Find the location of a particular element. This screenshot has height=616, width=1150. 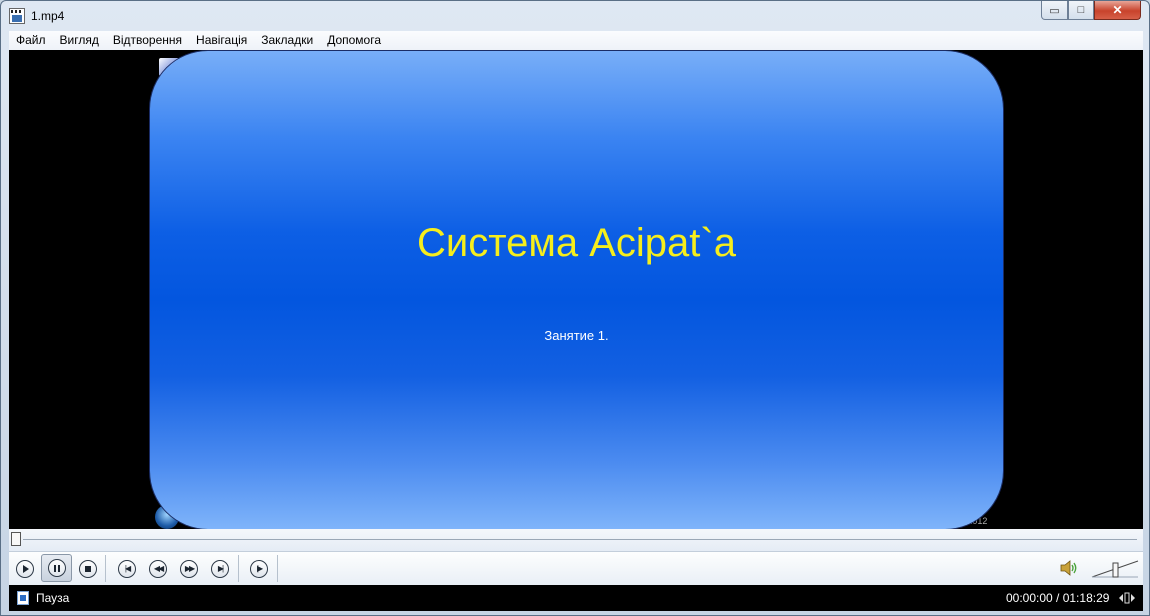

title-bar: 1.mp4 ▭ □ ✕ is located at coordinates (575, 16).